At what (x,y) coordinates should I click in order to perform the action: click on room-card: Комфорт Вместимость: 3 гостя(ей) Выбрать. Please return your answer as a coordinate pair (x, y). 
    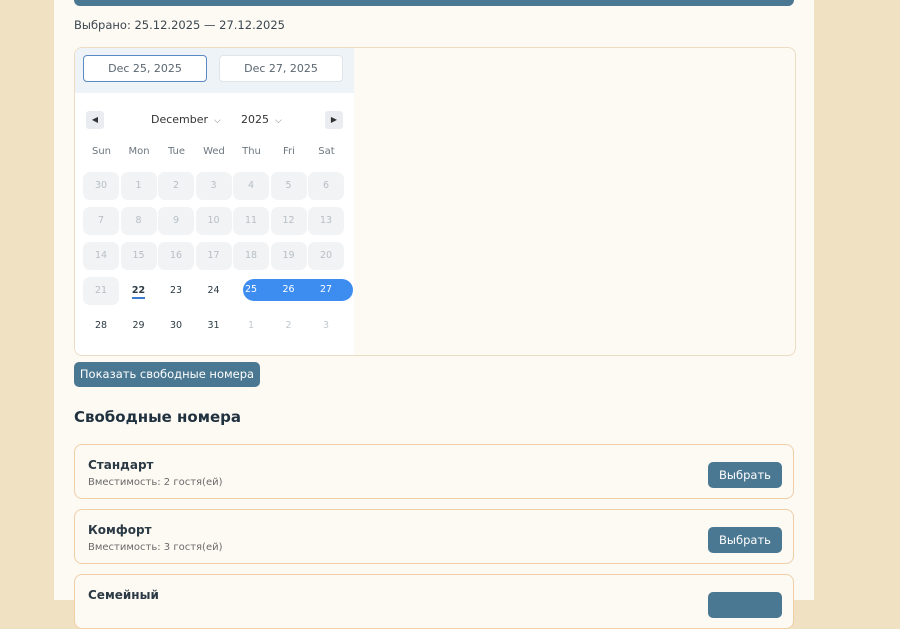
    Looking at the image, I should click on (434, 536).